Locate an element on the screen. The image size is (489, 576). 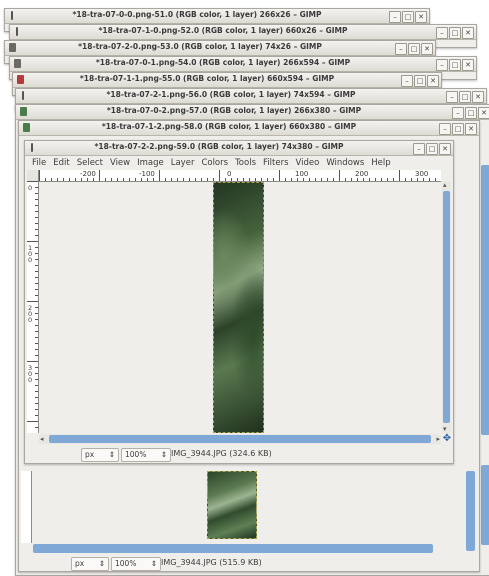
menu-image: Image is located at coordinates (150, 163).